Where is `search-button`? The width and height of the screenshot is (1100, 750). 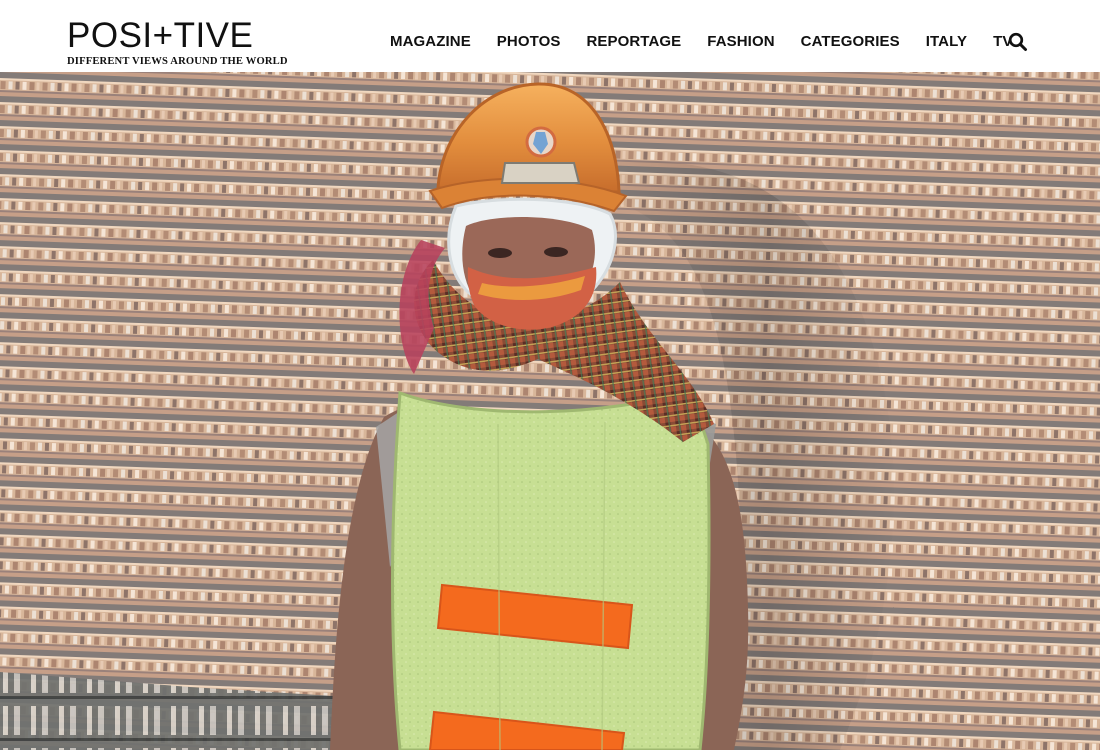
search-button is located at coordinates (1018, 42).